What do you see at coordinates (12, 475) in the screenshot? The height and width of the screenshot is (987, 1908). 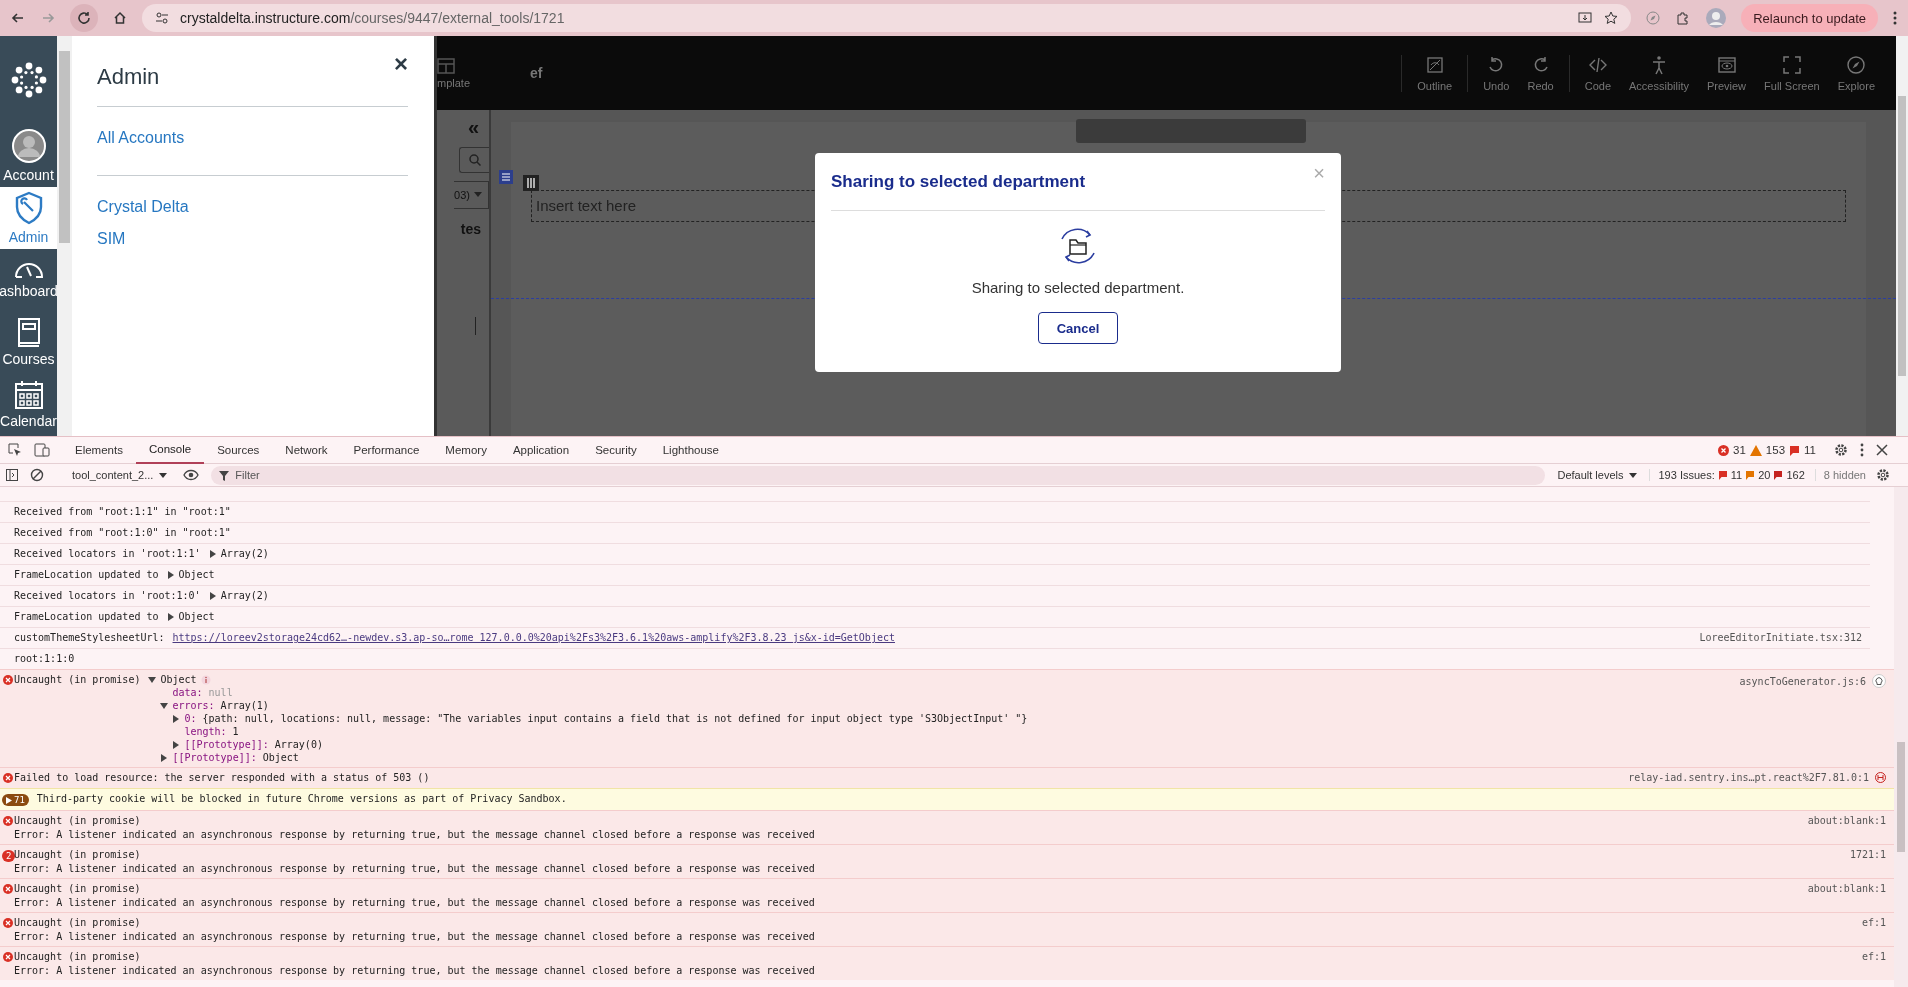 I see `sidebar-toggle-icon` at bounding box center [12, 475].